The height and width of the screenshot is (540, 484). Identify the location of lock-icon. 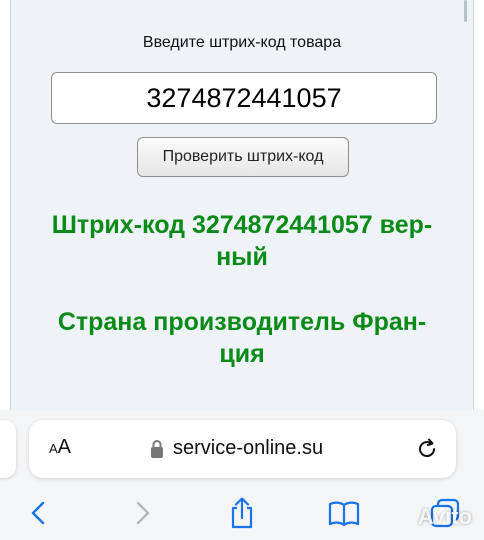
(157, 448).